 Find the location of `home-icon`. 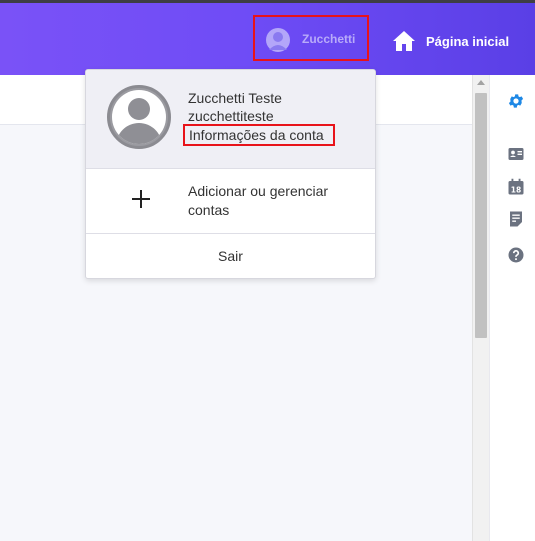

home-icon is located at coordinates (404, 41).